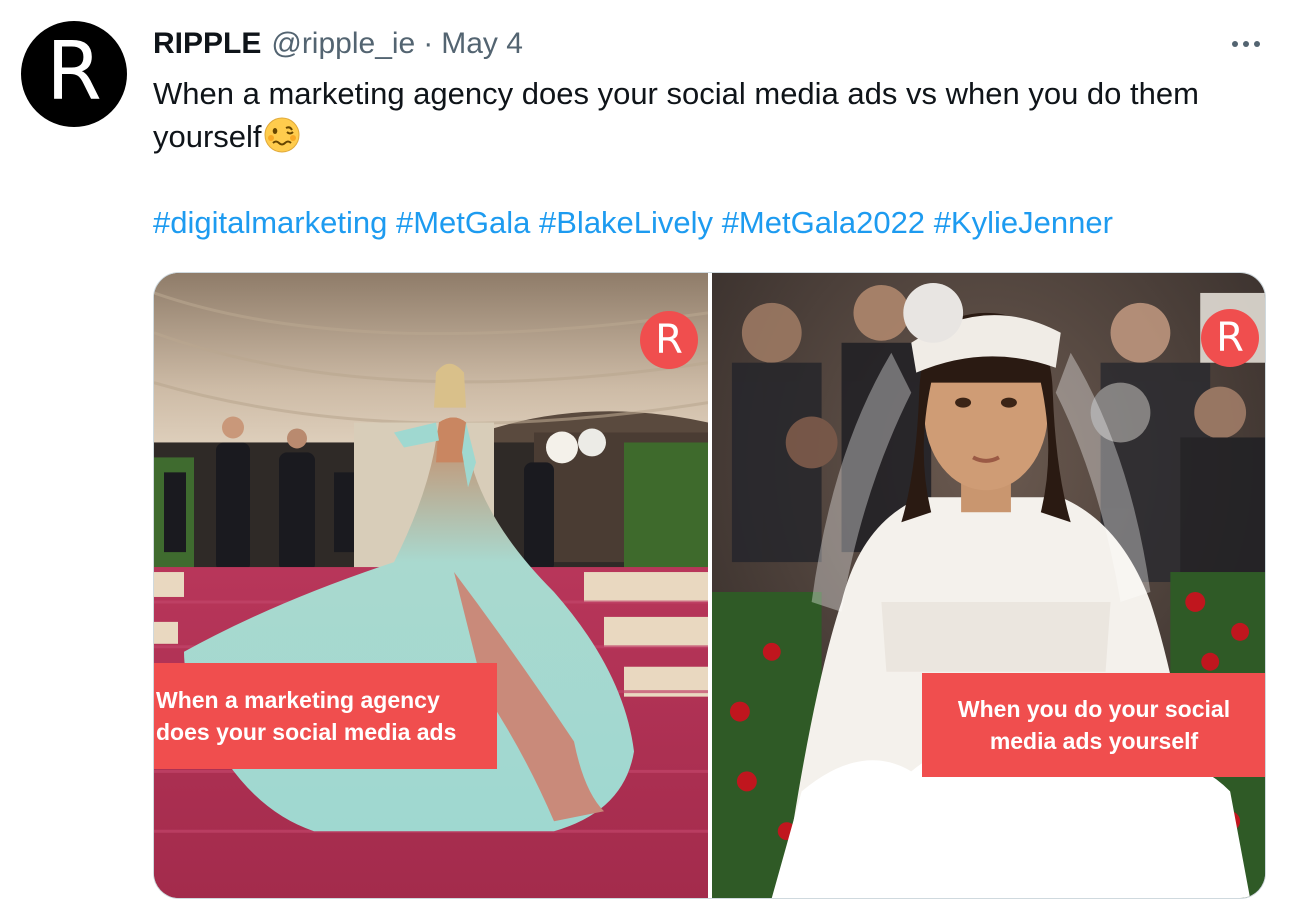  What do you see at coordinates (463, 222) in the screenshot?
I see `hashtag-link: #MetGala` at bounding box center [463, 222].